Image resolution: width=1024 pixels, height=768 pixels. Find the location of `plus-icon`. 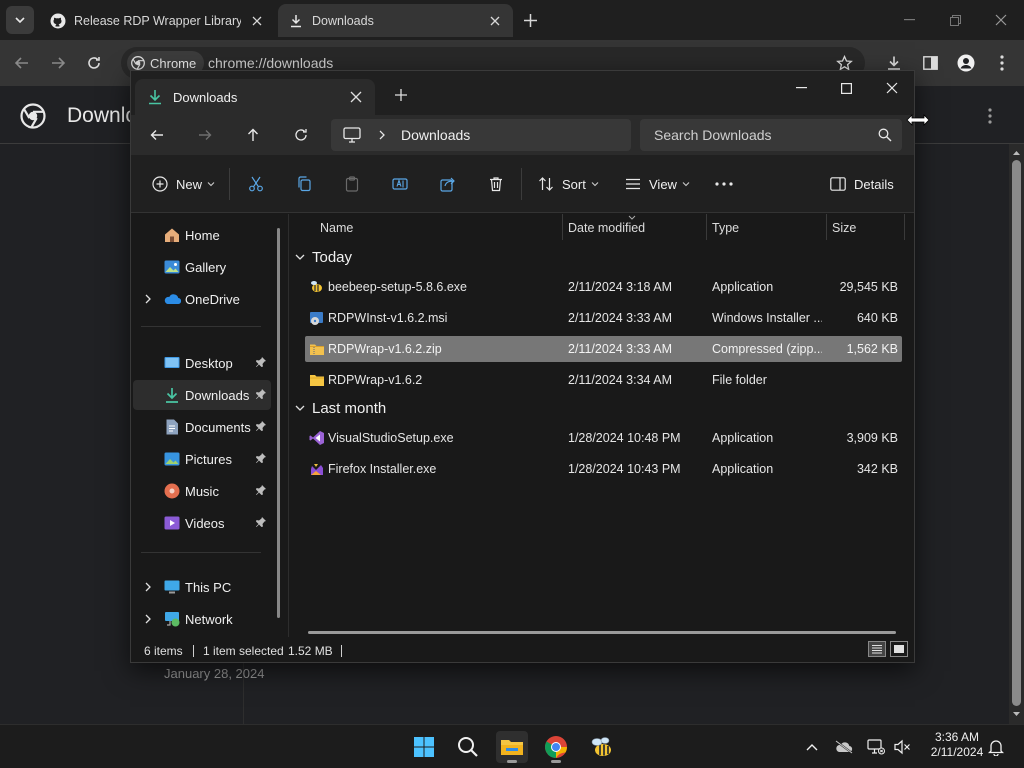

plus-icon is located at coordinates (401, 95).